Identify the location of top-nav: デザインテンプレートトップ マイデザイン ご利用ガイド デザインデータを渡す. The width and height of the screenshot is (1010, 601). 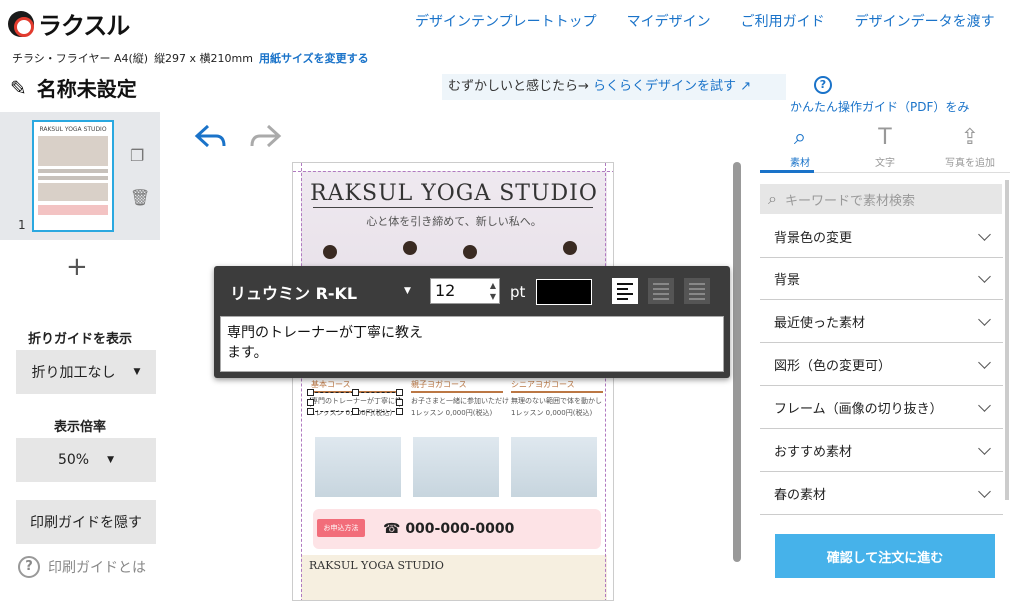
(705, 22).